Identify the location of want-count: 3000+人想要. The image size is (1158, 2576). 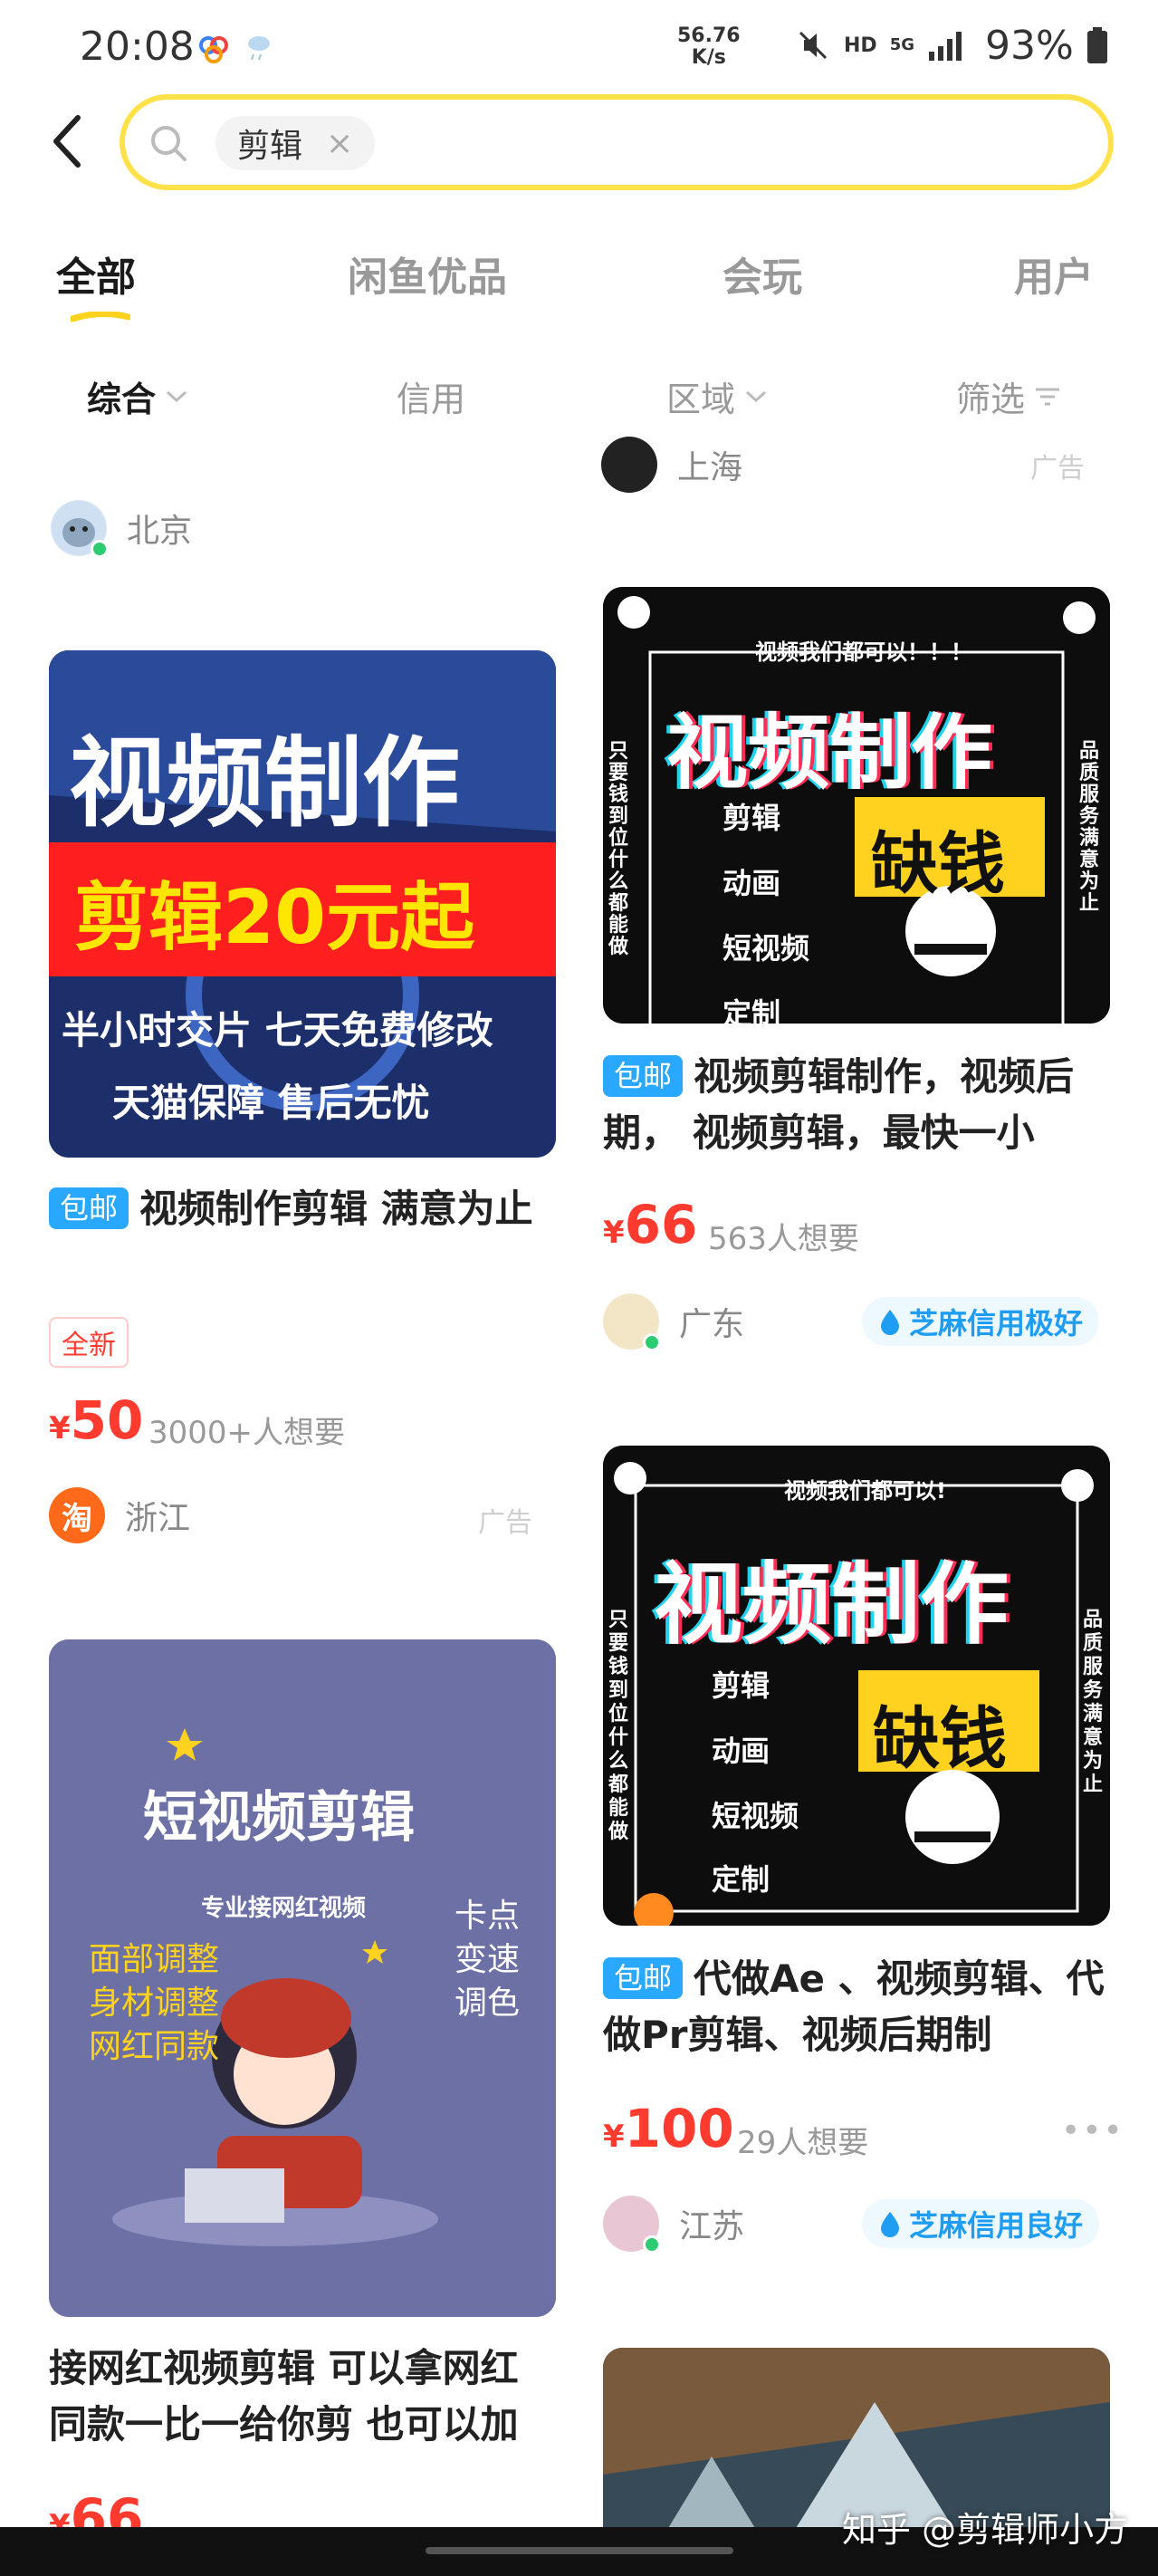
(247, 1433).